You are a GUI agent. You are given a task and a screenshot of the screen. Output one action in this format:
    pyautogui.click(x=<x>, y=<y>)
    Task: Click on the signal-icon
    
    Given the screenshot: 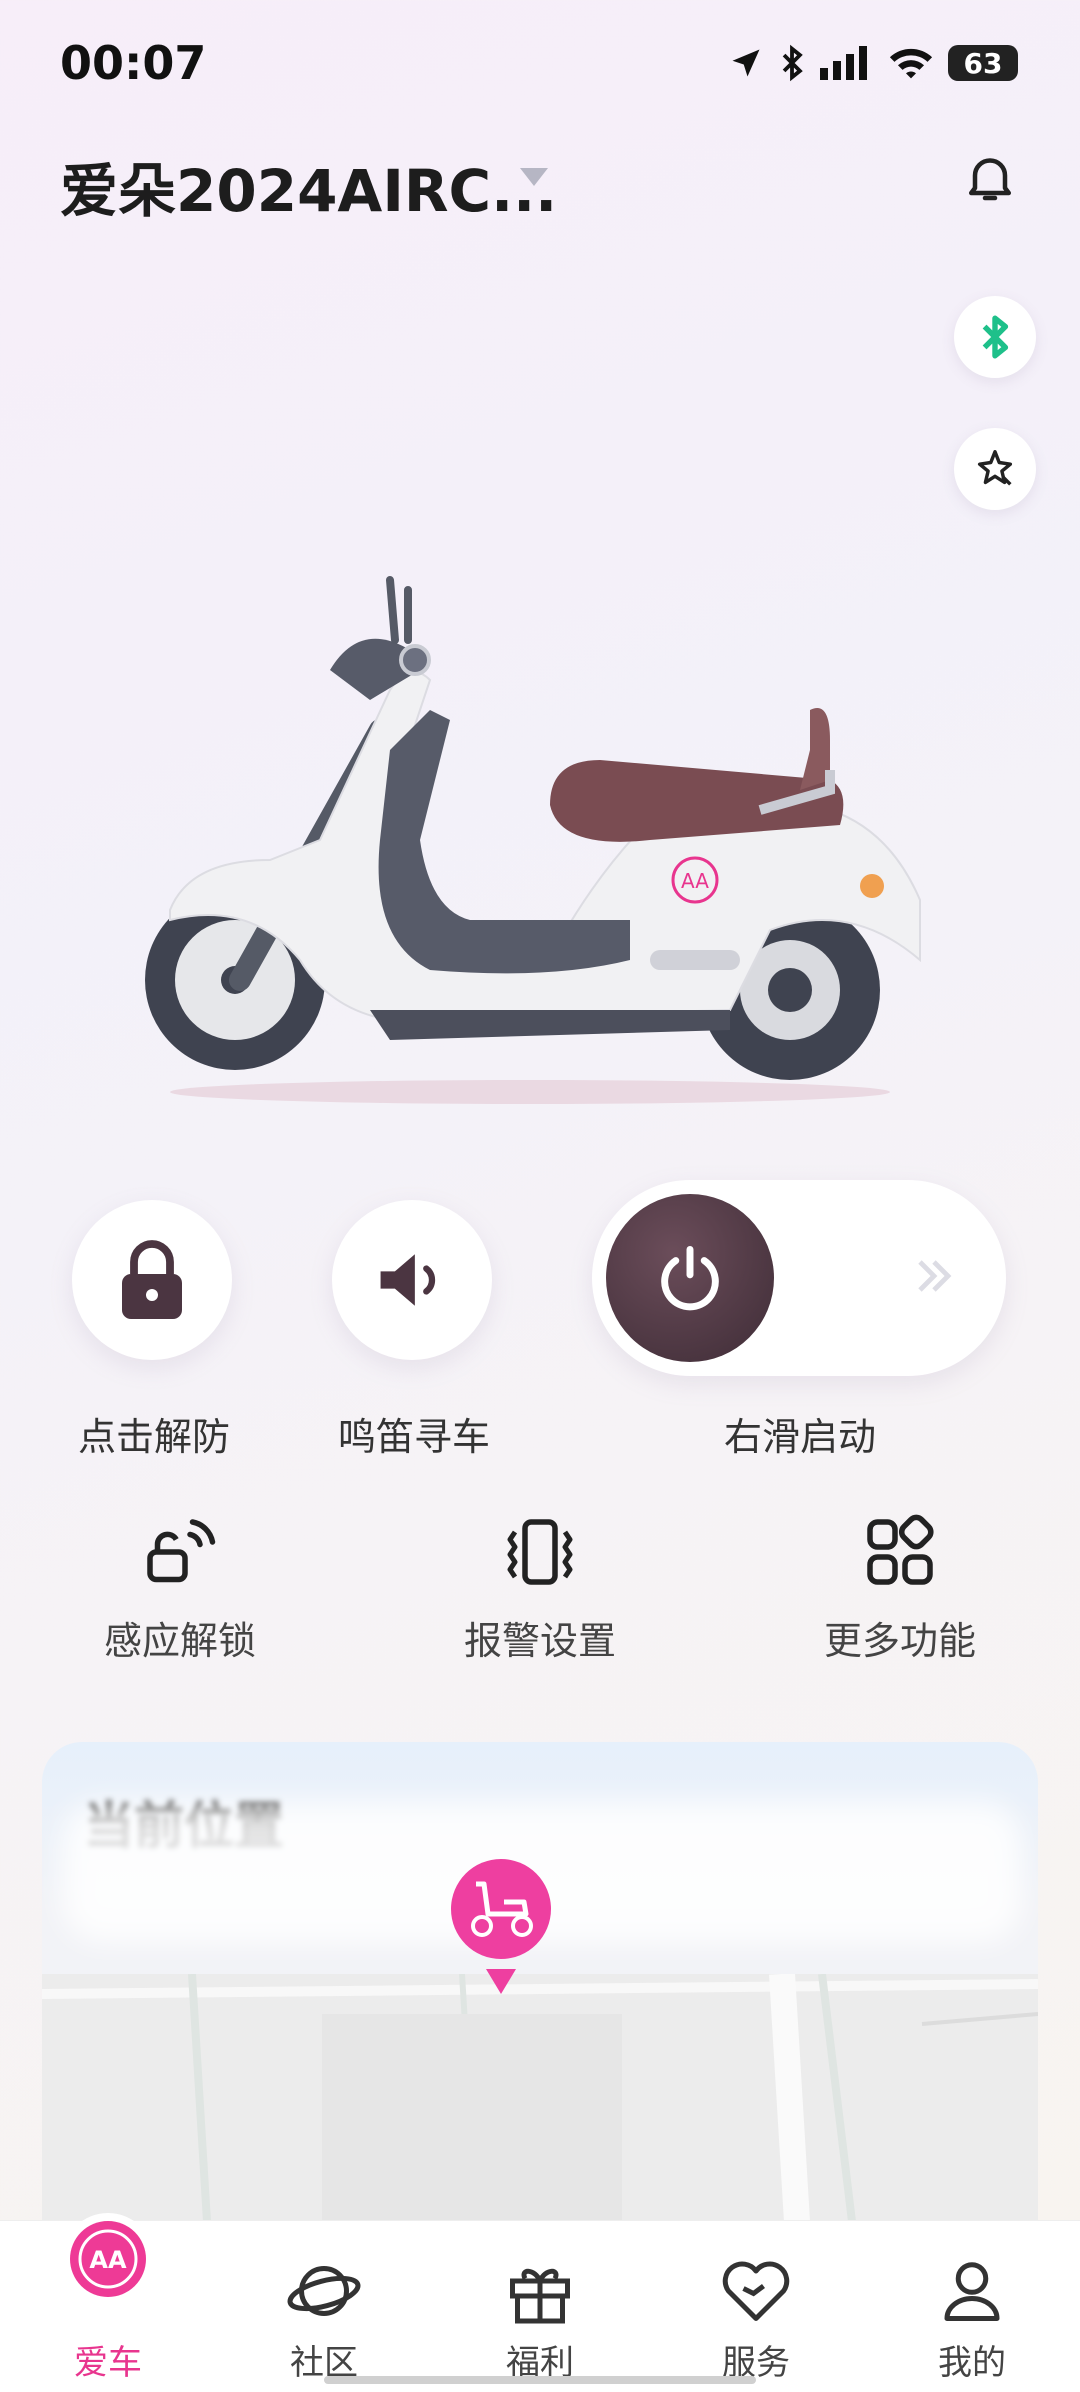 What is the action you would take?
    pyautogui.click(x=843, y=63)
    